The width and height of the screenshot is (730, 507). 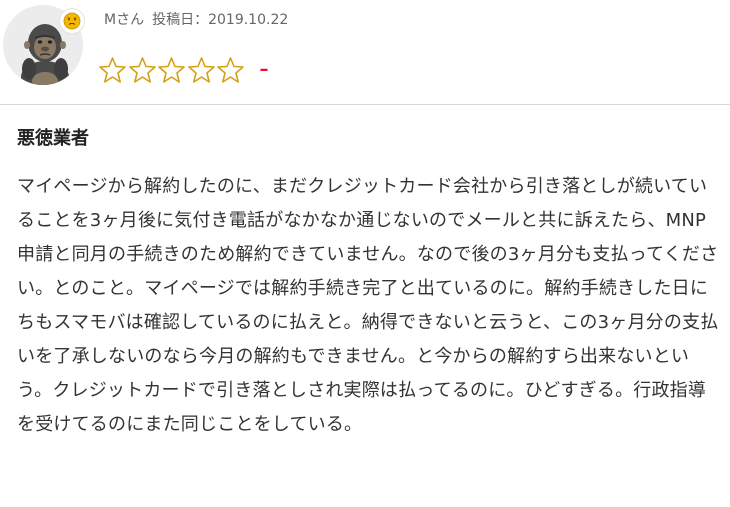 What do you see at coordinates (53, 138) in the screenshot?
I see `review-title: 悪徳業者` at bounding box center [53, 138].